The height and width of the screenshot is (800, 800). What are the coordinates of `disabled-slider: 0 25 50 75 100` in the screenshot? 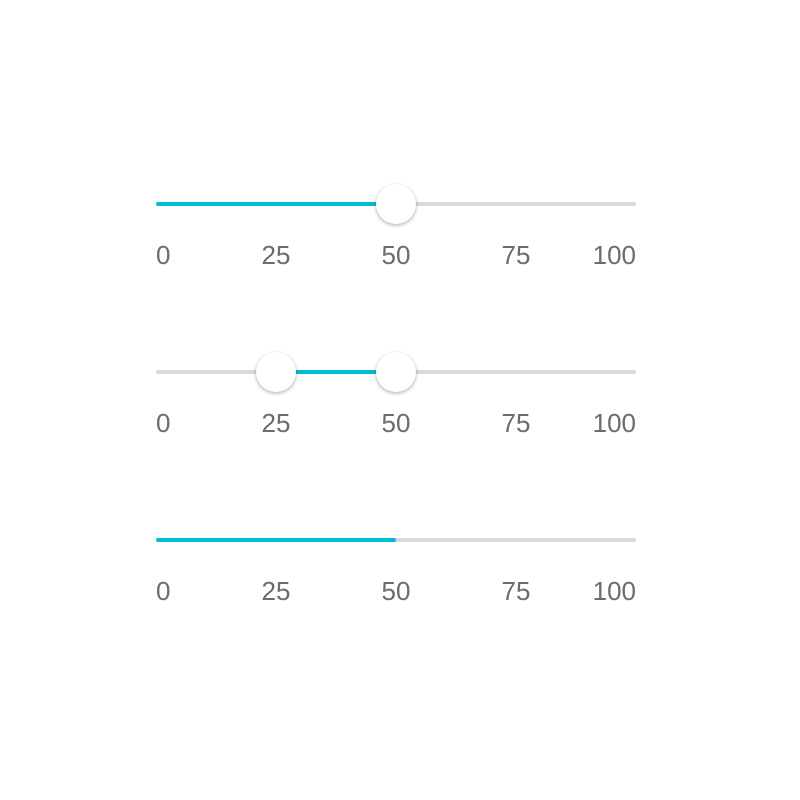 It's located at (396, 563).